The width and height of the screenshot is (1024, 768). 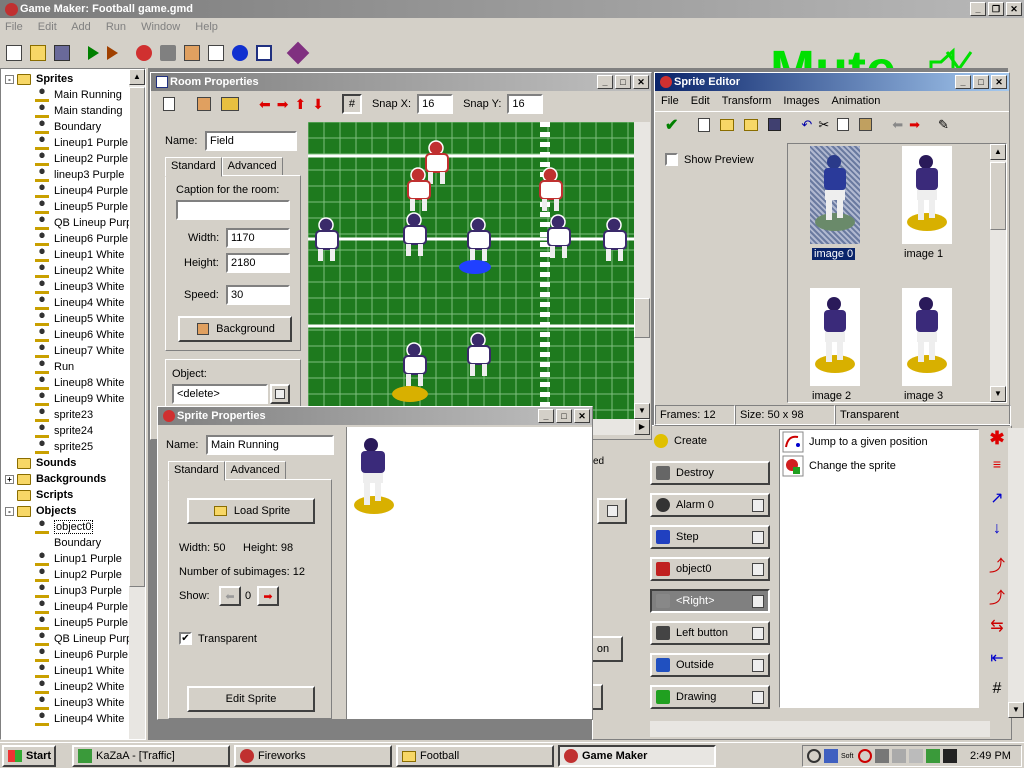 I want to click on editor-menu-edit: Edit, so click(x=700, y=101).